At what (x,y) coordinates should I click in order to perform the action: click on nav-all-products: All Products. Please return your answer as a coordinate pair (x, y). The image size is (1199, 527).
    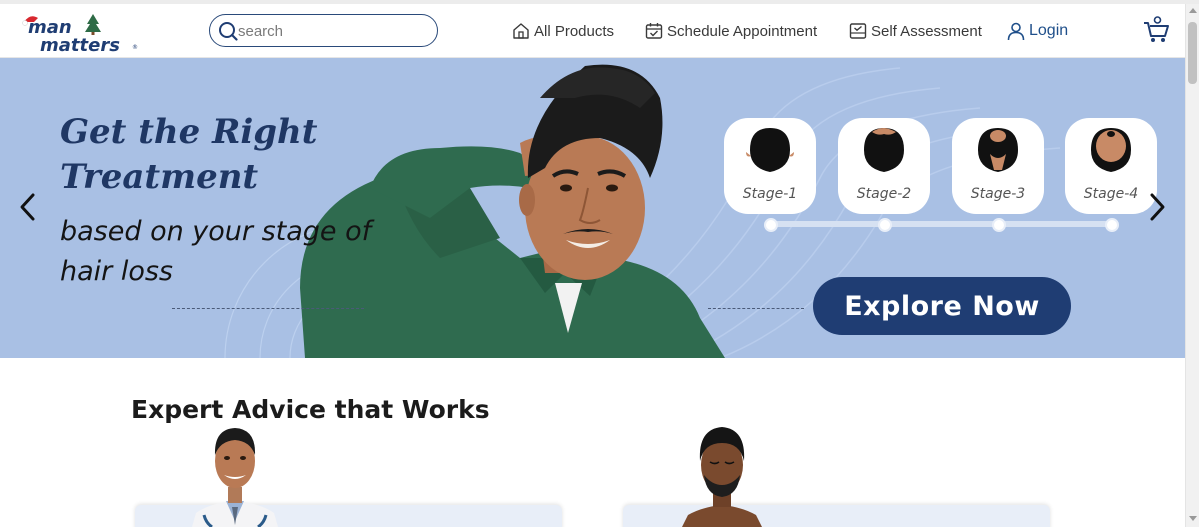
    Looking at the image, I should click on (562, 31).